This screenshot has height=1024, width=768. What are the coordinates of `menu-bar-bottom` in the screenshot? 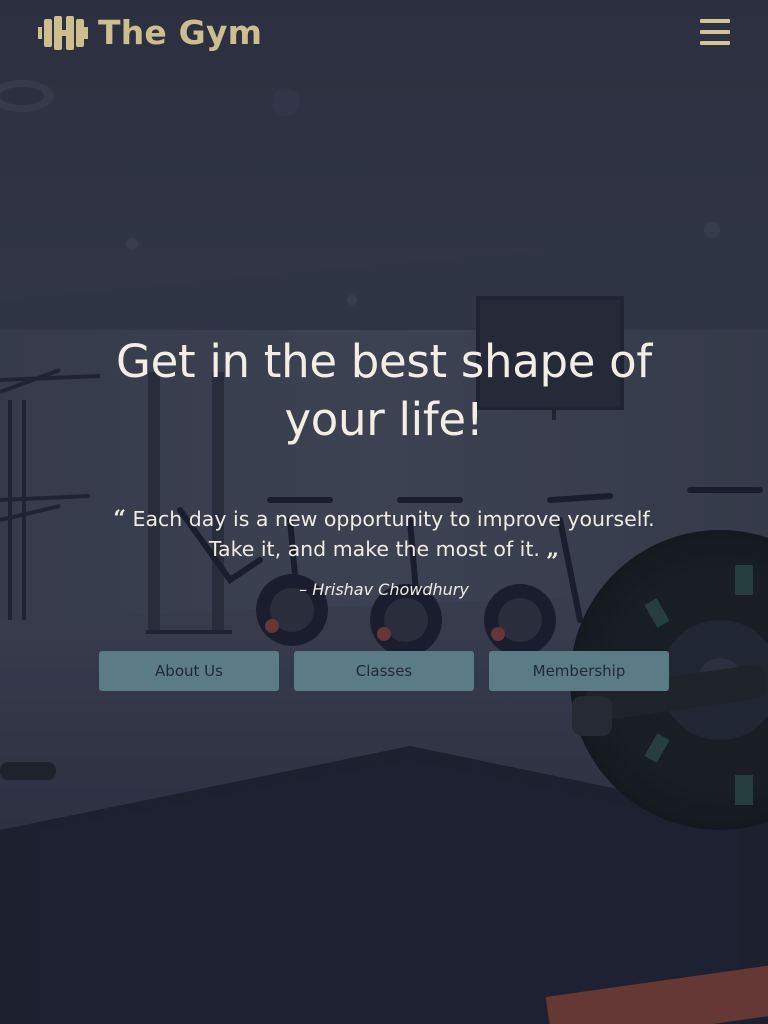 It's located at (715, 43).